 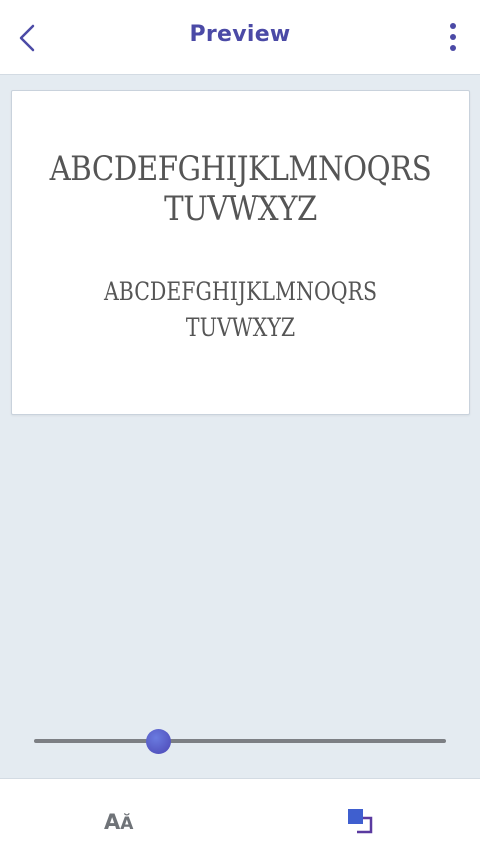 I want to click on page-title: Preview, so click(x=240, y=34).